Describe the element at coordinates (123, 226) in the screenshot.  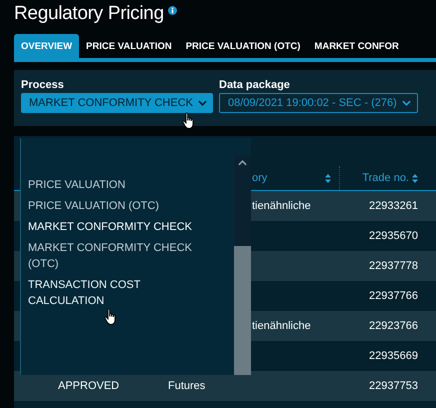
I see `dropdown-option: MARKET CONFORMITY CHECK` at that location.